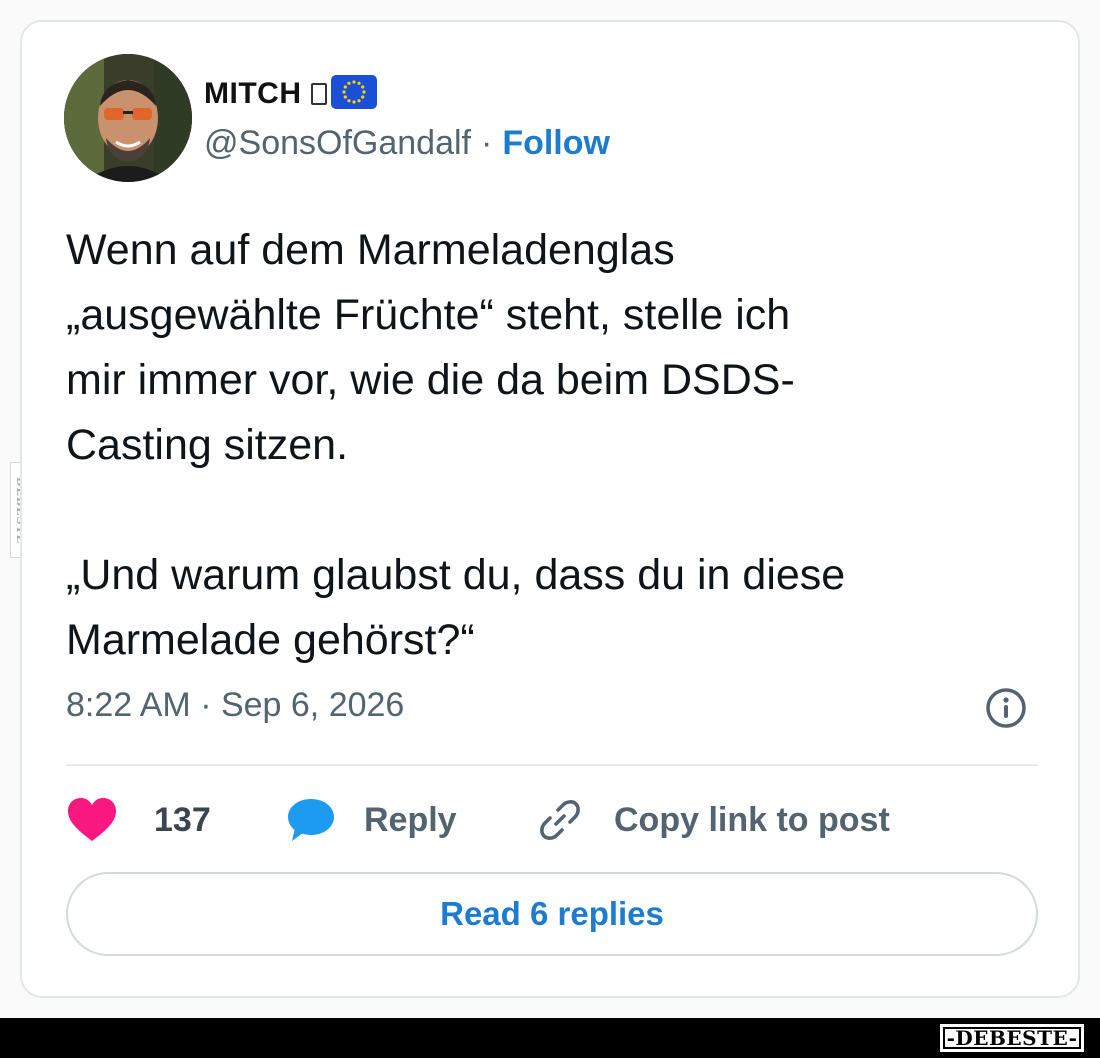  I want to click on read-replies-button: Read 6 replies, so click(552, 914).